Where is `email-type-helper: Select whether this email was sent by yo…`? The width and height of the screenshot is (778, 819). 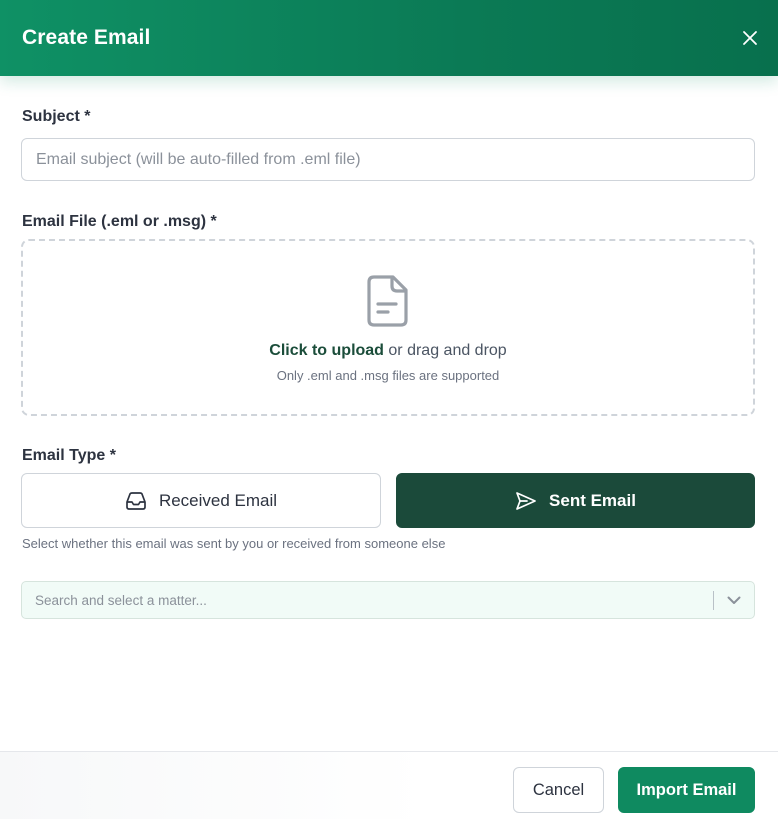 email-type-helper: Select whether this email was sent by yo… is located at coordinates (234, 543).